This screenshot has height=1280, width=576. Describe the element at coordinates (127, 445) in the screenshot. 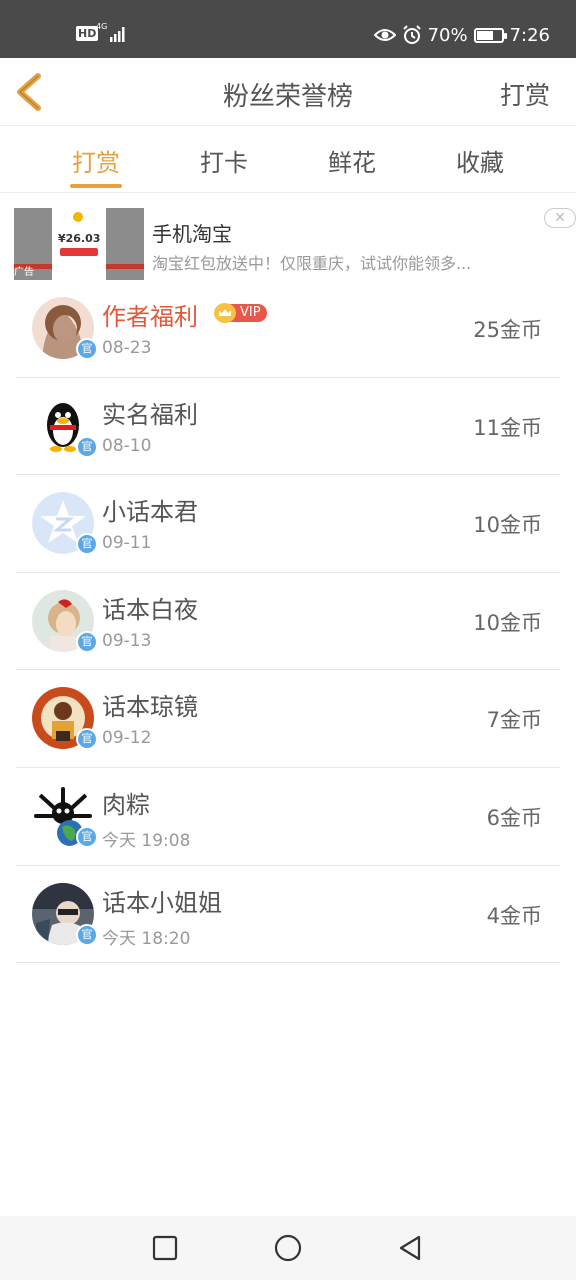

I see `fan-date: 08-10` at that location.